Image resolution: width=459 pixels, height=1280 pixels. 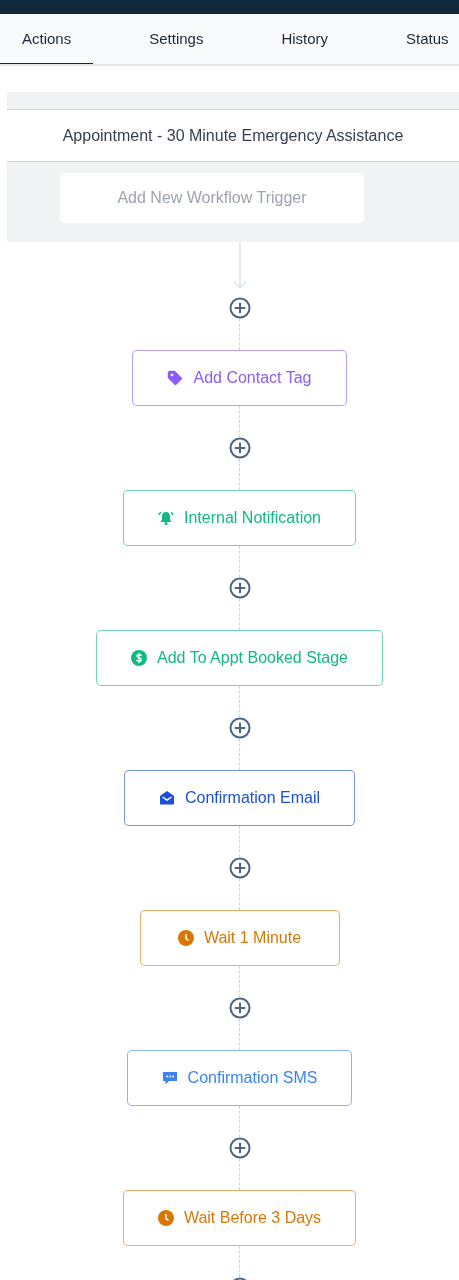 I want to click on bell-icon, so click(x=166, y=518).